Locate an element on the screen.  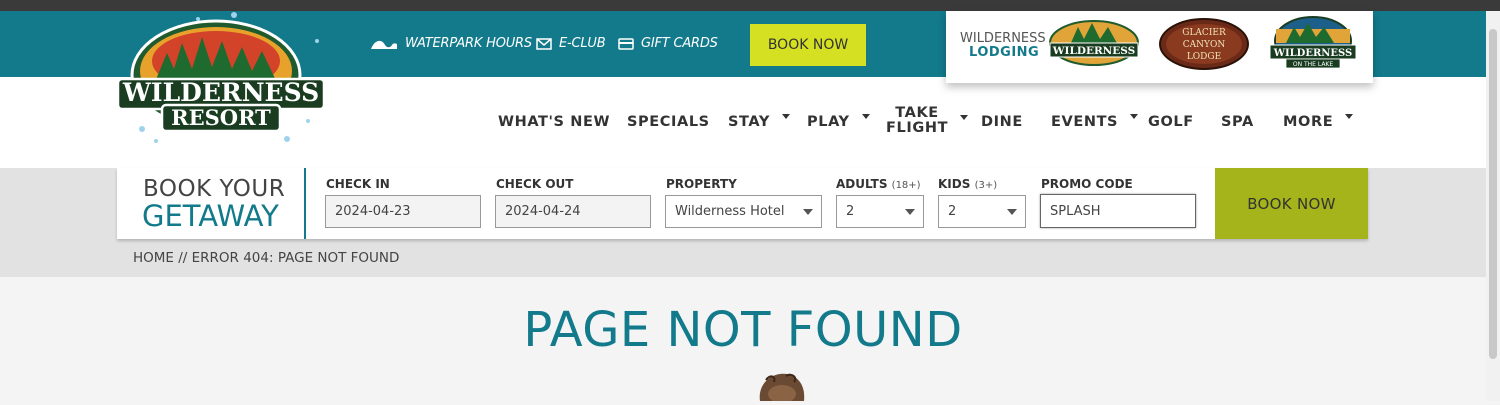
badge1-text: WILDERNESS is located at coordinates (1093, 51).